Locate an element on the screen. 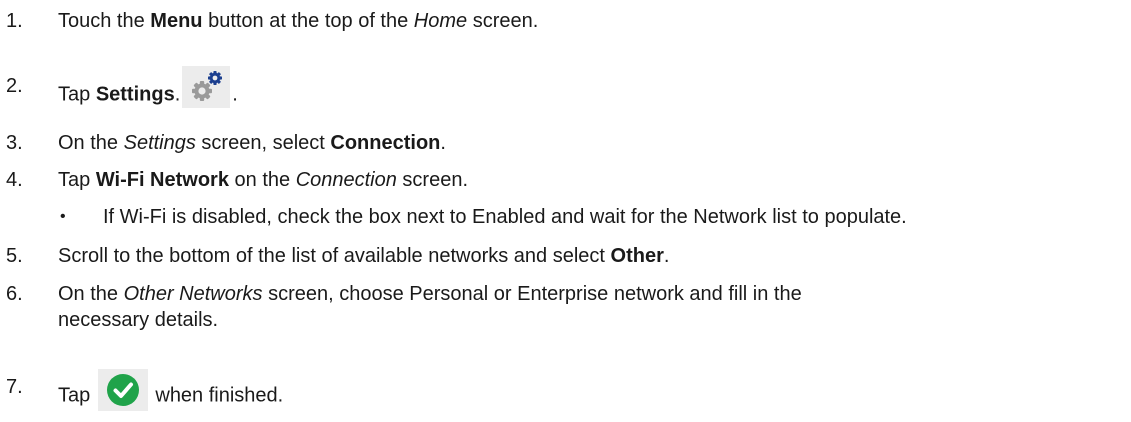 The image size is (1131, 422). step-number: 7. is located at coordinates (14, 387).